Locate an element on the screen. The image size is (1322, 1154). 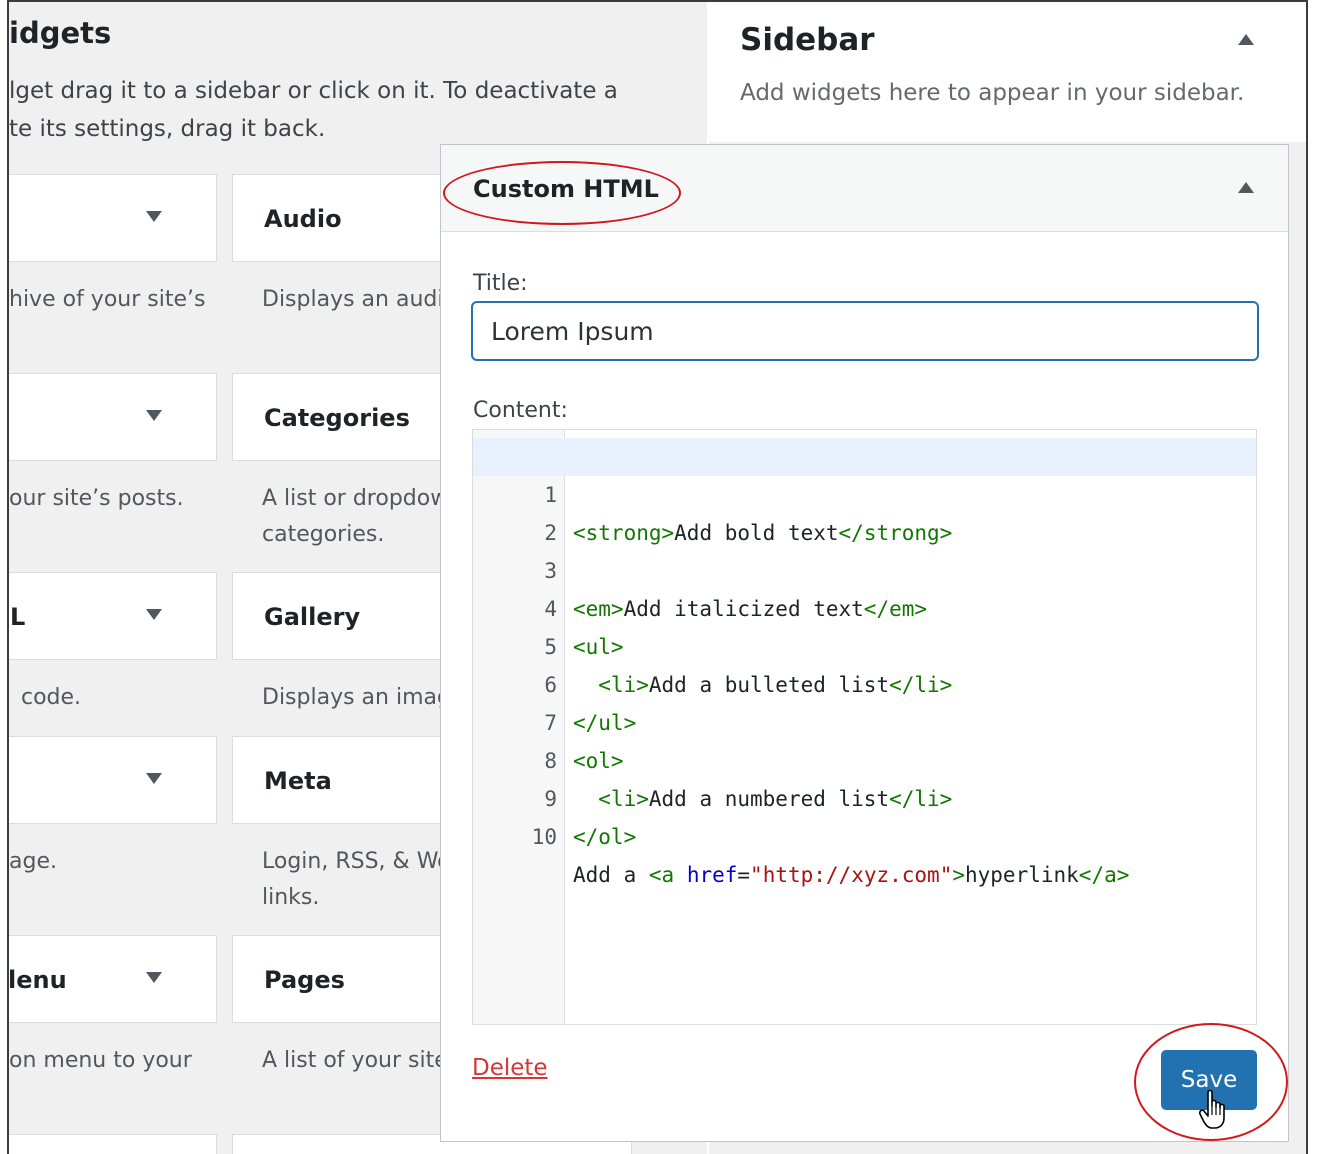
title-label: Title: is located at coordinates (500, 283).